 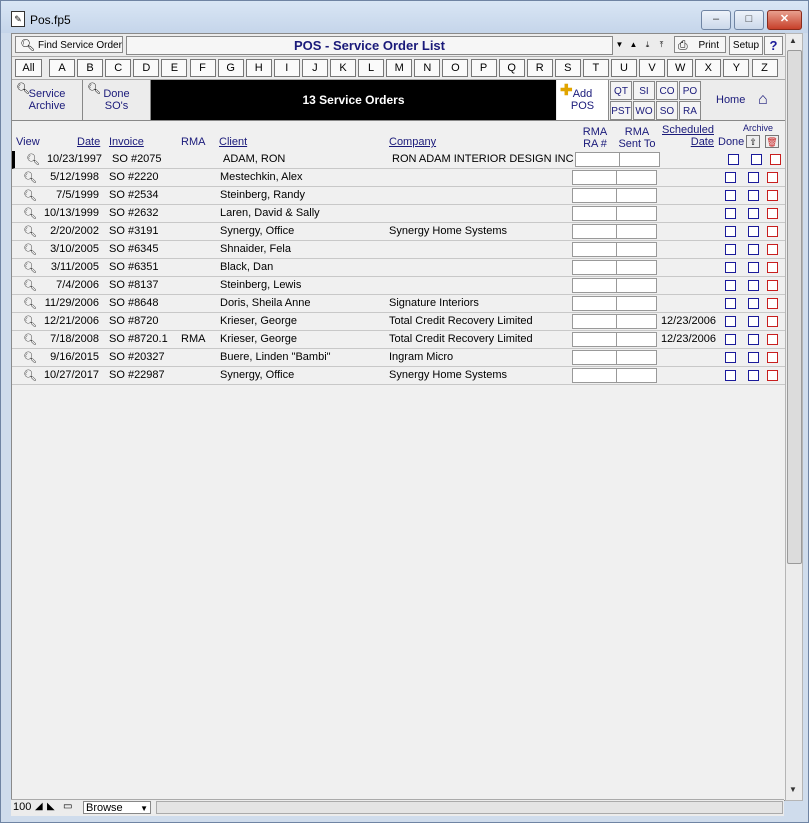 I want to click on zoom-out-icon: ◢, so click(x=39, y=806).